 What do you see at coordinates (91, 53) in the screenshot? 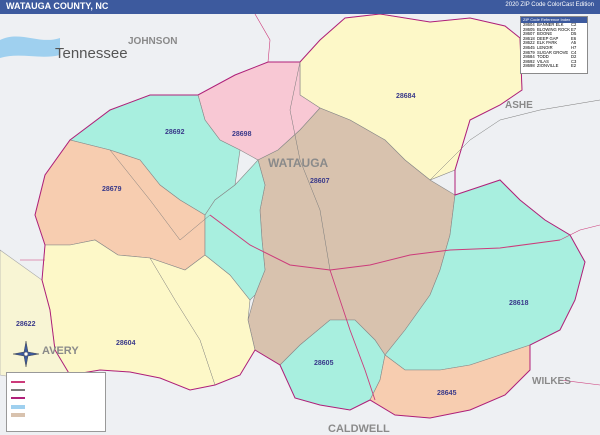
I see `state-label-tennessee: Tennessee` at bounding box center [91, 53].